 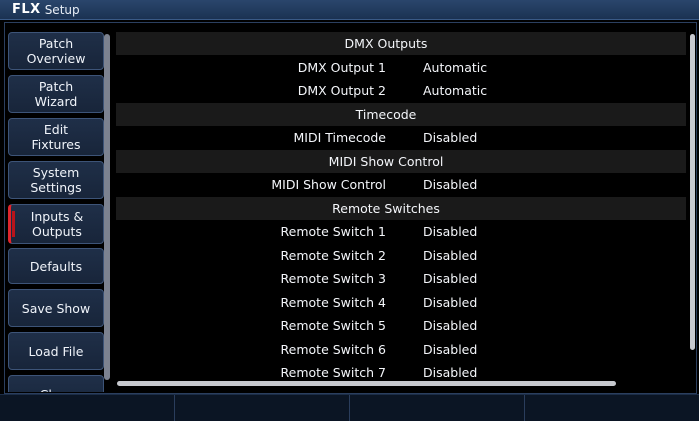 I want to click on sidebar-item-system-settings: System Settings, so click(x=56, y=180).